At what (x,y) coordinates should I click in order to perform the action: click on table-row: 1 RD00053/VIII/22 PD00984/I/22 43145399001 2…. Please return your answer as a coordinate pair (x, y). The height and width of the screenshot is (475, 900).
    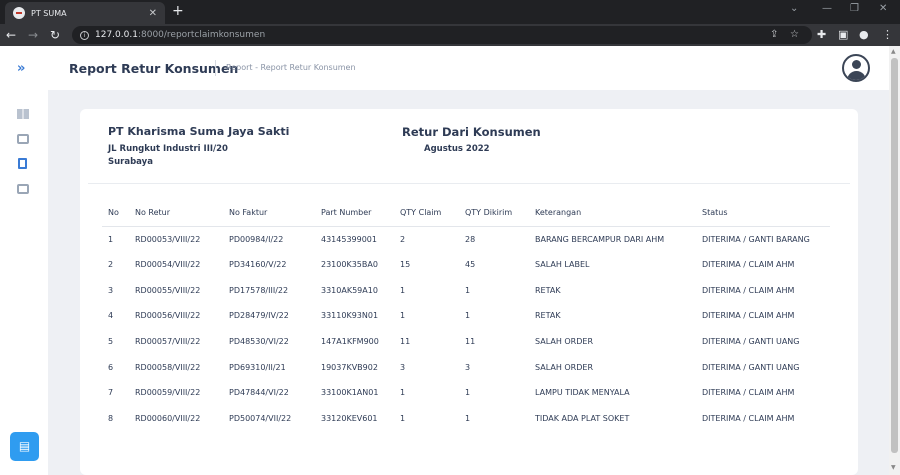
    Looking at the image, I should click on (466, 239).